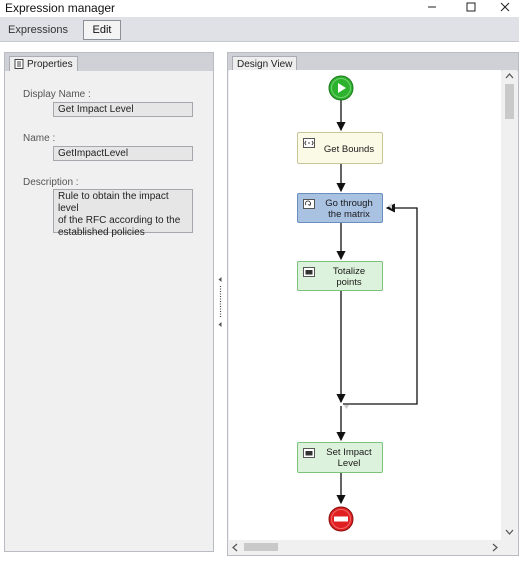 The width and height of the screenshot is (519, 563). What do you see at coordinates (373, 547) in the screenshot?
I see `horizontal-scrollbar` at bounding box center [373, 547].